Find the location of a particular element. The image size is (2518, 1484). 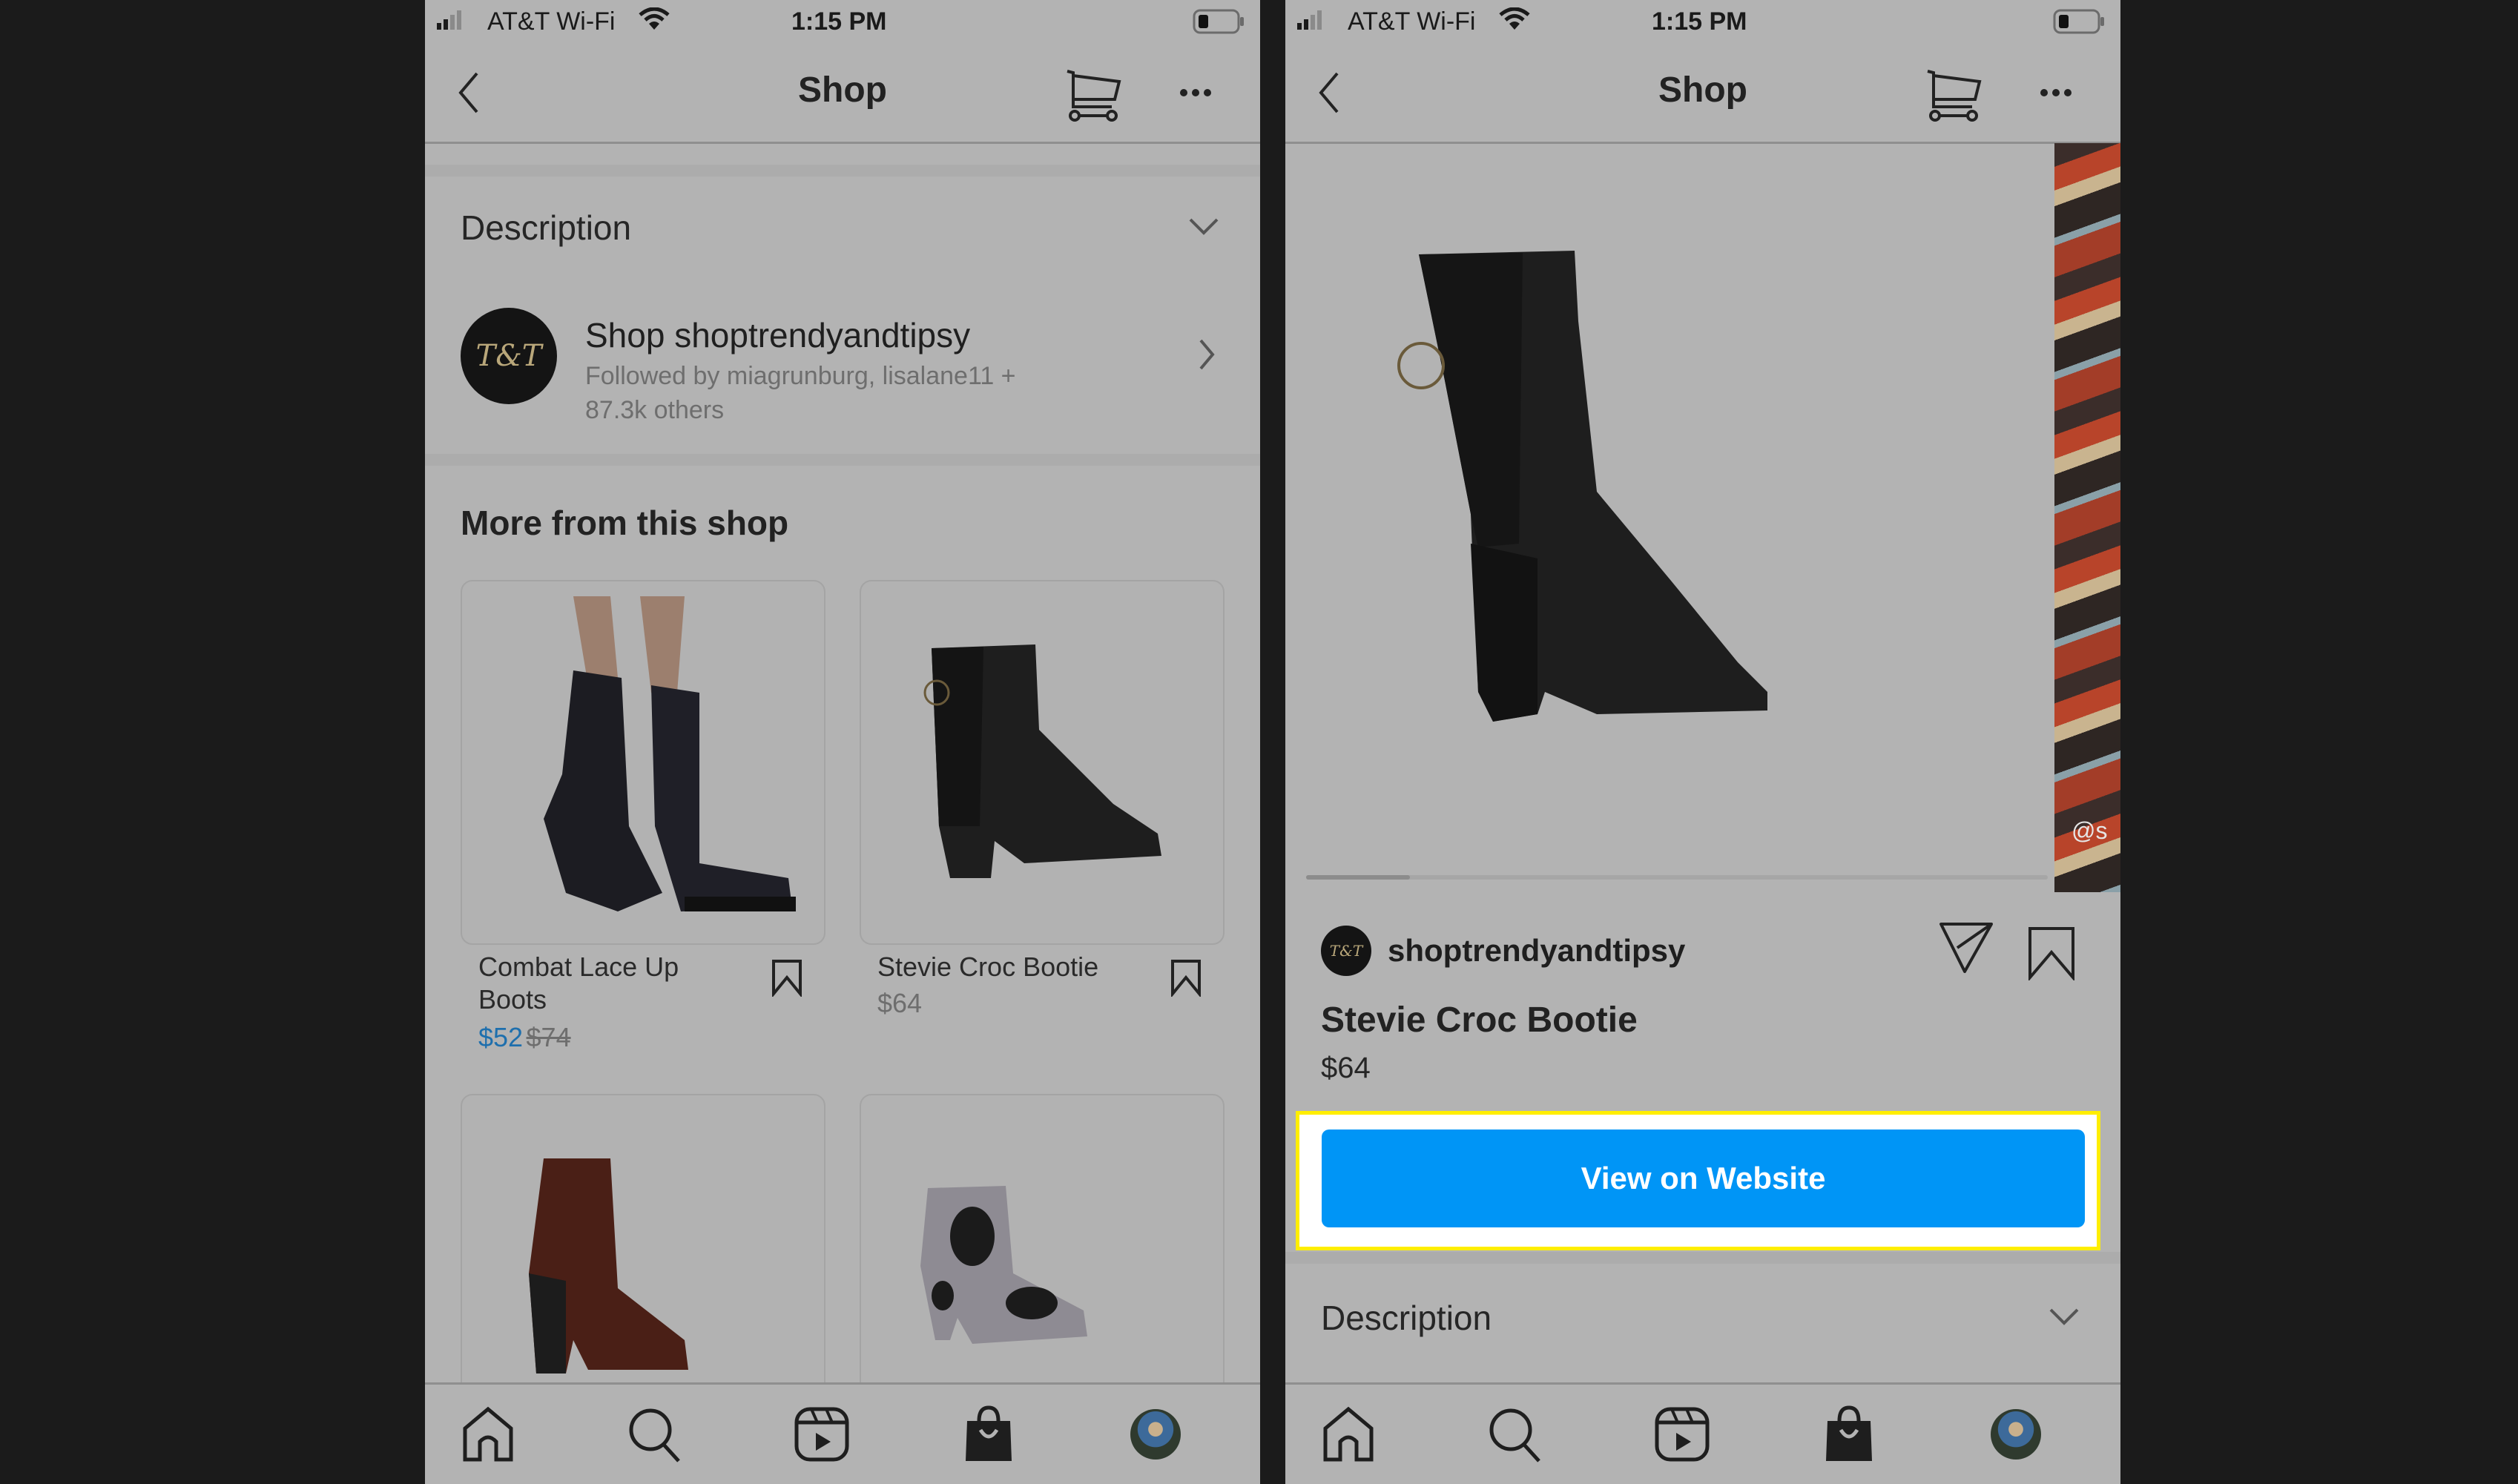

product-price: $52 $74 is located at coordinates (525, 1037).